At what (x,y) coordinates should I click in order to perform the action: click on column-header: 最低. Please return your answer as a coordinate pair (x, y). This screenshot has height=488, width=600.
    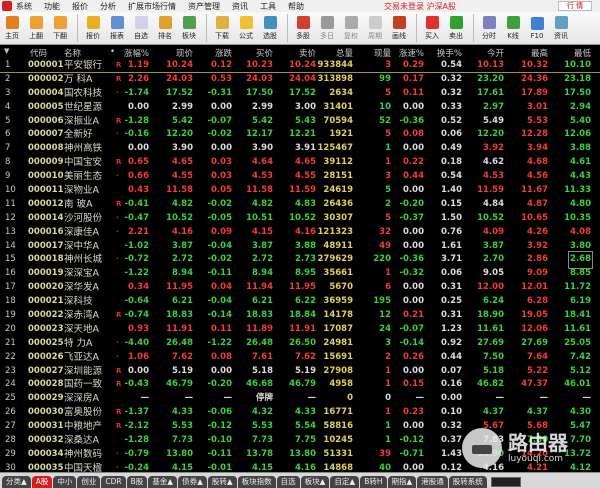
    Looking at the image, I should click on (582, 53).